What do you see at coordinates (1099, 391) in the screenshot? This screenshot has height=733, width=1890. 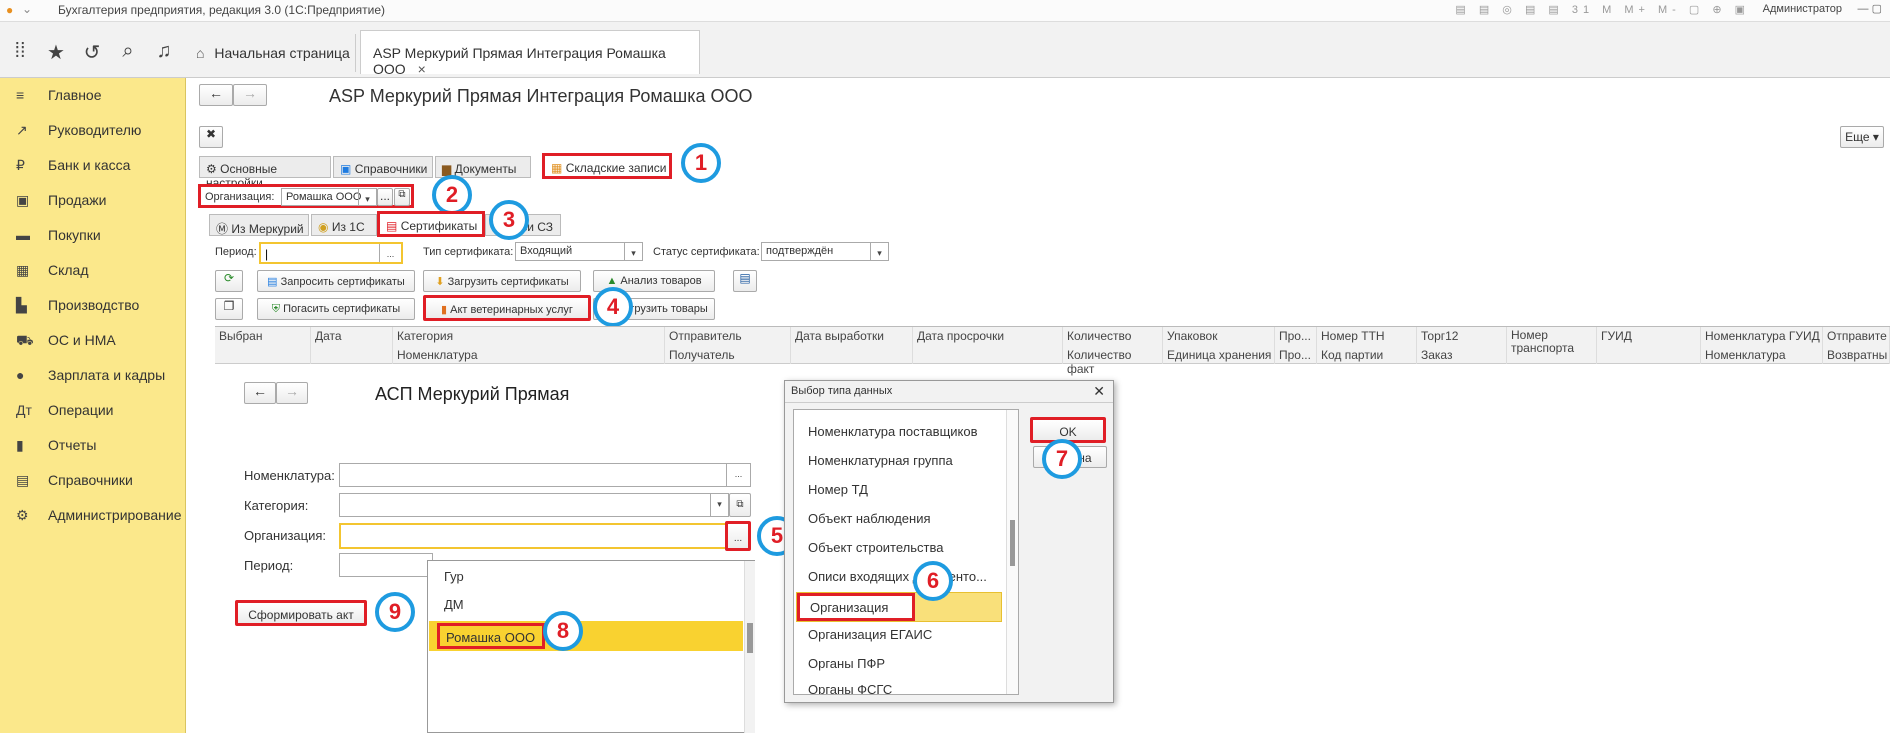 I see `dialog-close-icon: ✕` at bounding box center [1099, 391].